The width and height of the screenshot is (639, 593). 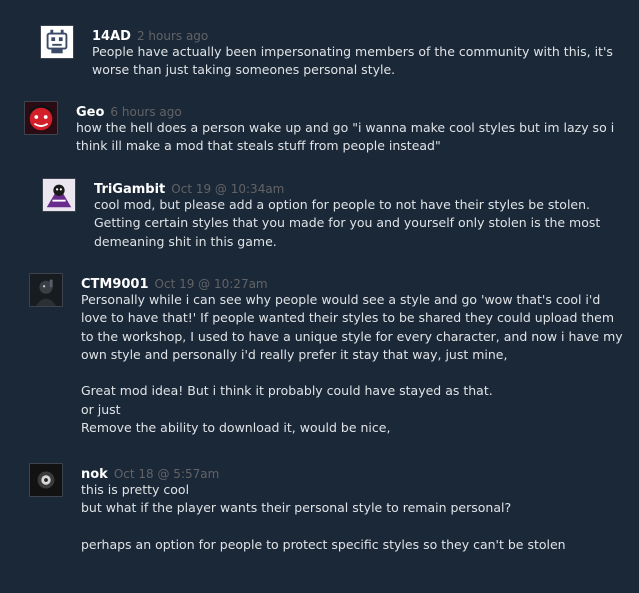 I want to click on comment-author: 14AD, so click(x=111, y=36).